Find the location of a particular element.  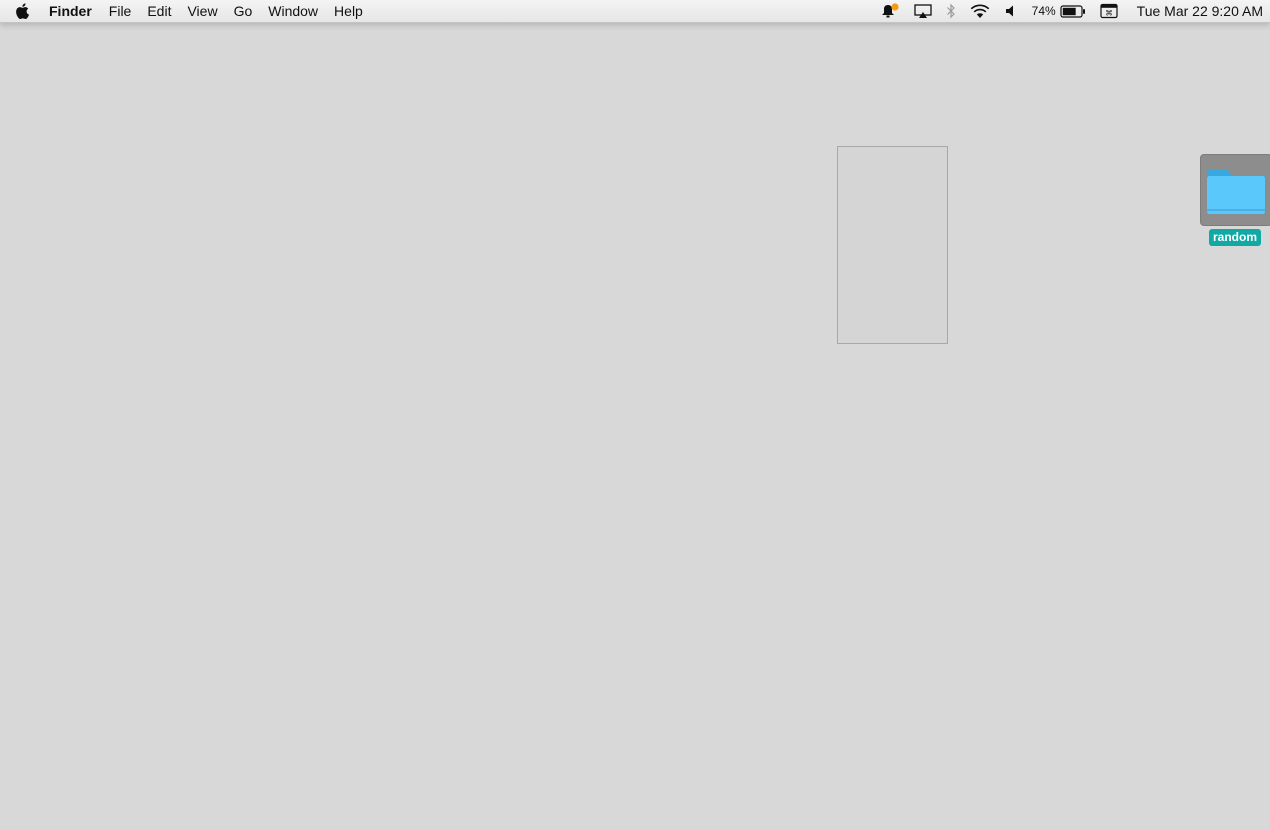

volume-icon is located at coordinates (1011, 11).